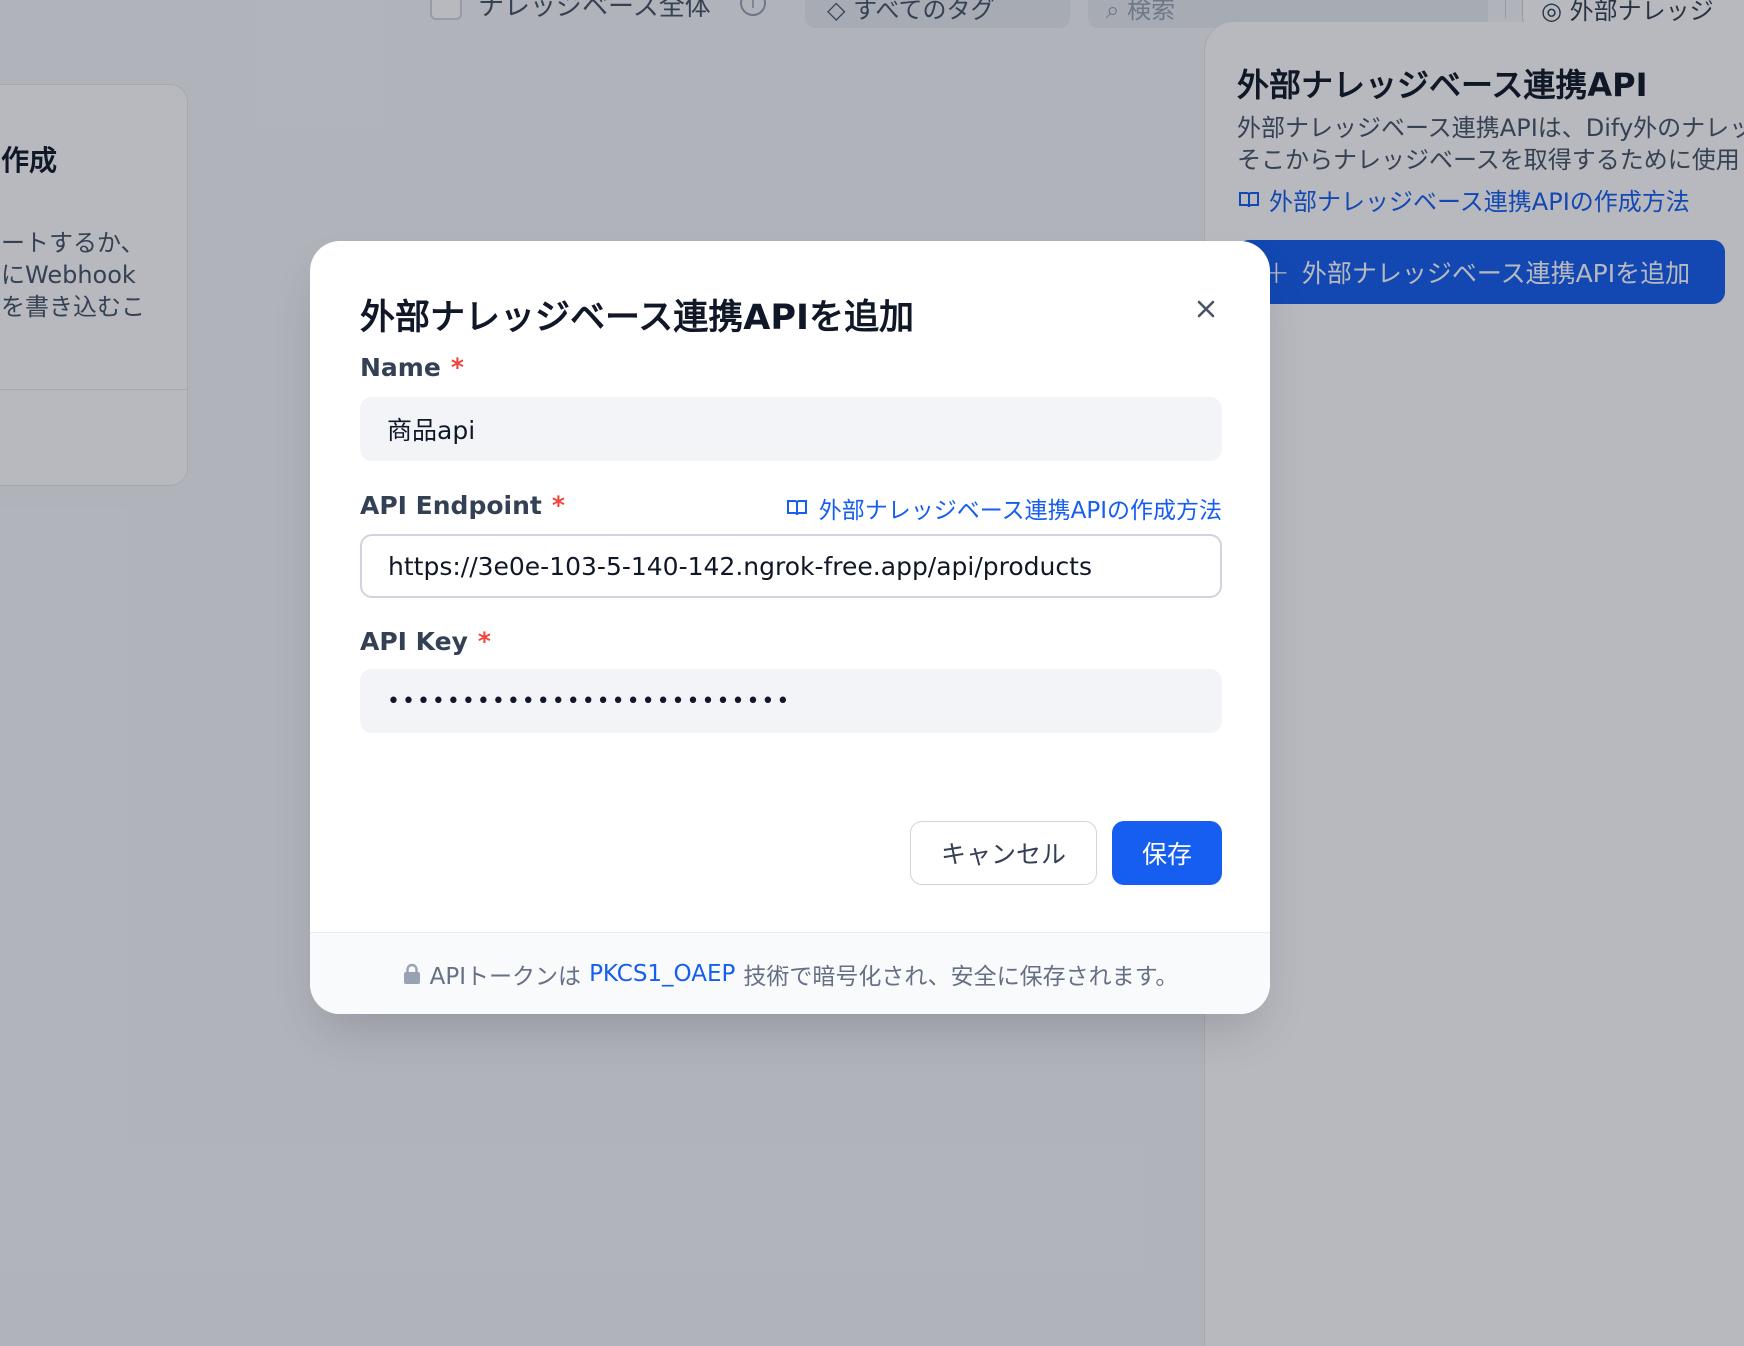 Image resolution: width=1744 pixels, height=1346 pixels. I want to click on name-label: Name *, so click(412, 367).